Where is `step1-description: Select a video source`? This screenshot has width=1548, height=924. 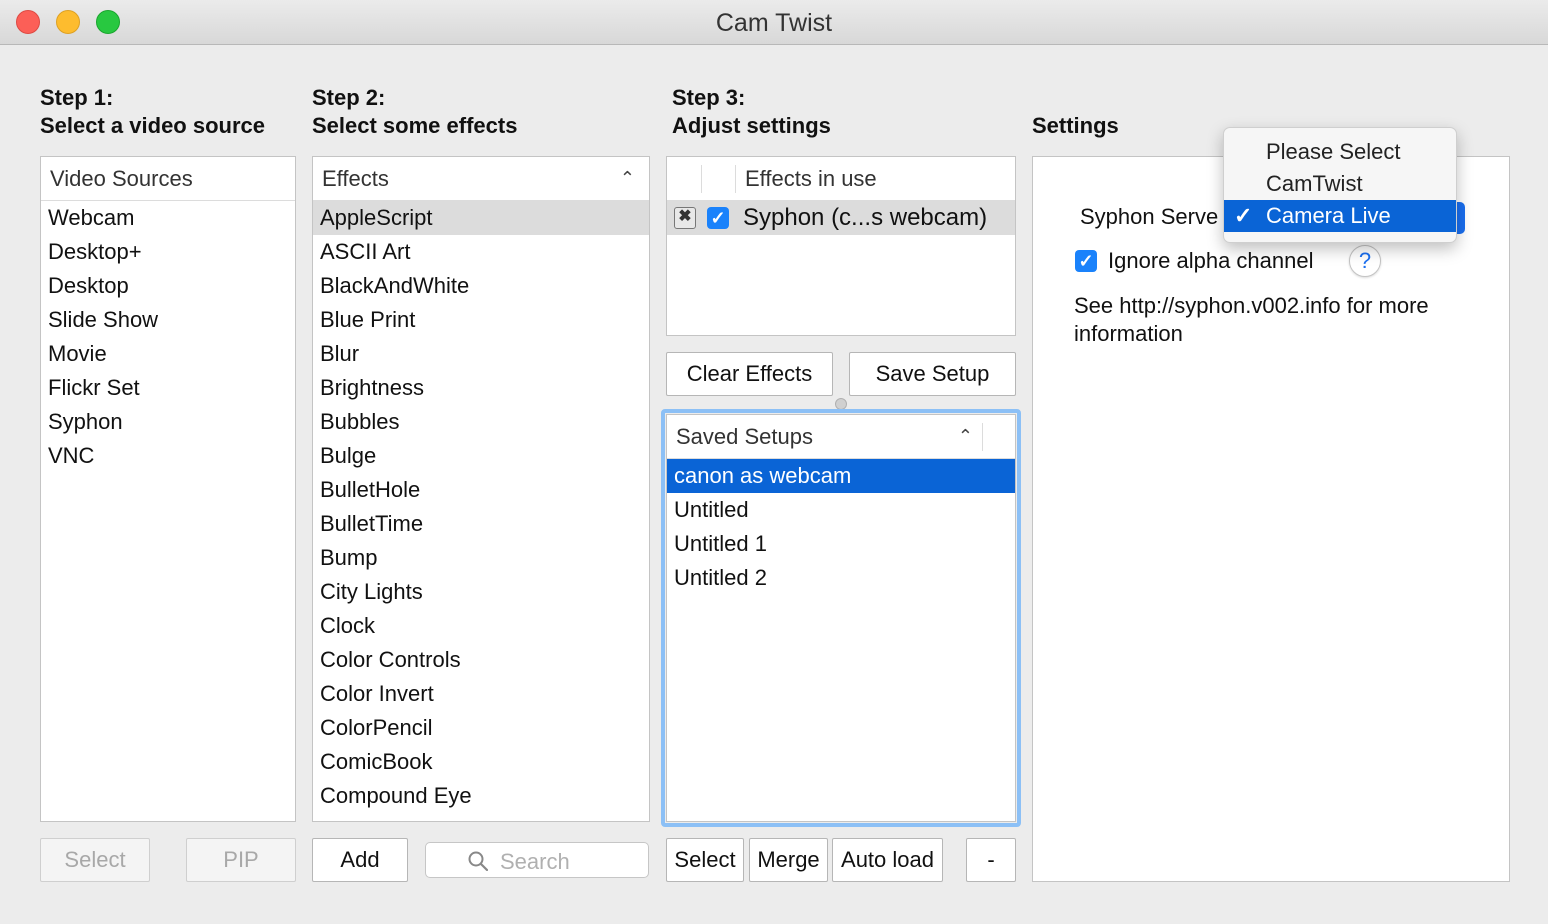
step1-description: Select a video source is located at coordinates (152, 125).